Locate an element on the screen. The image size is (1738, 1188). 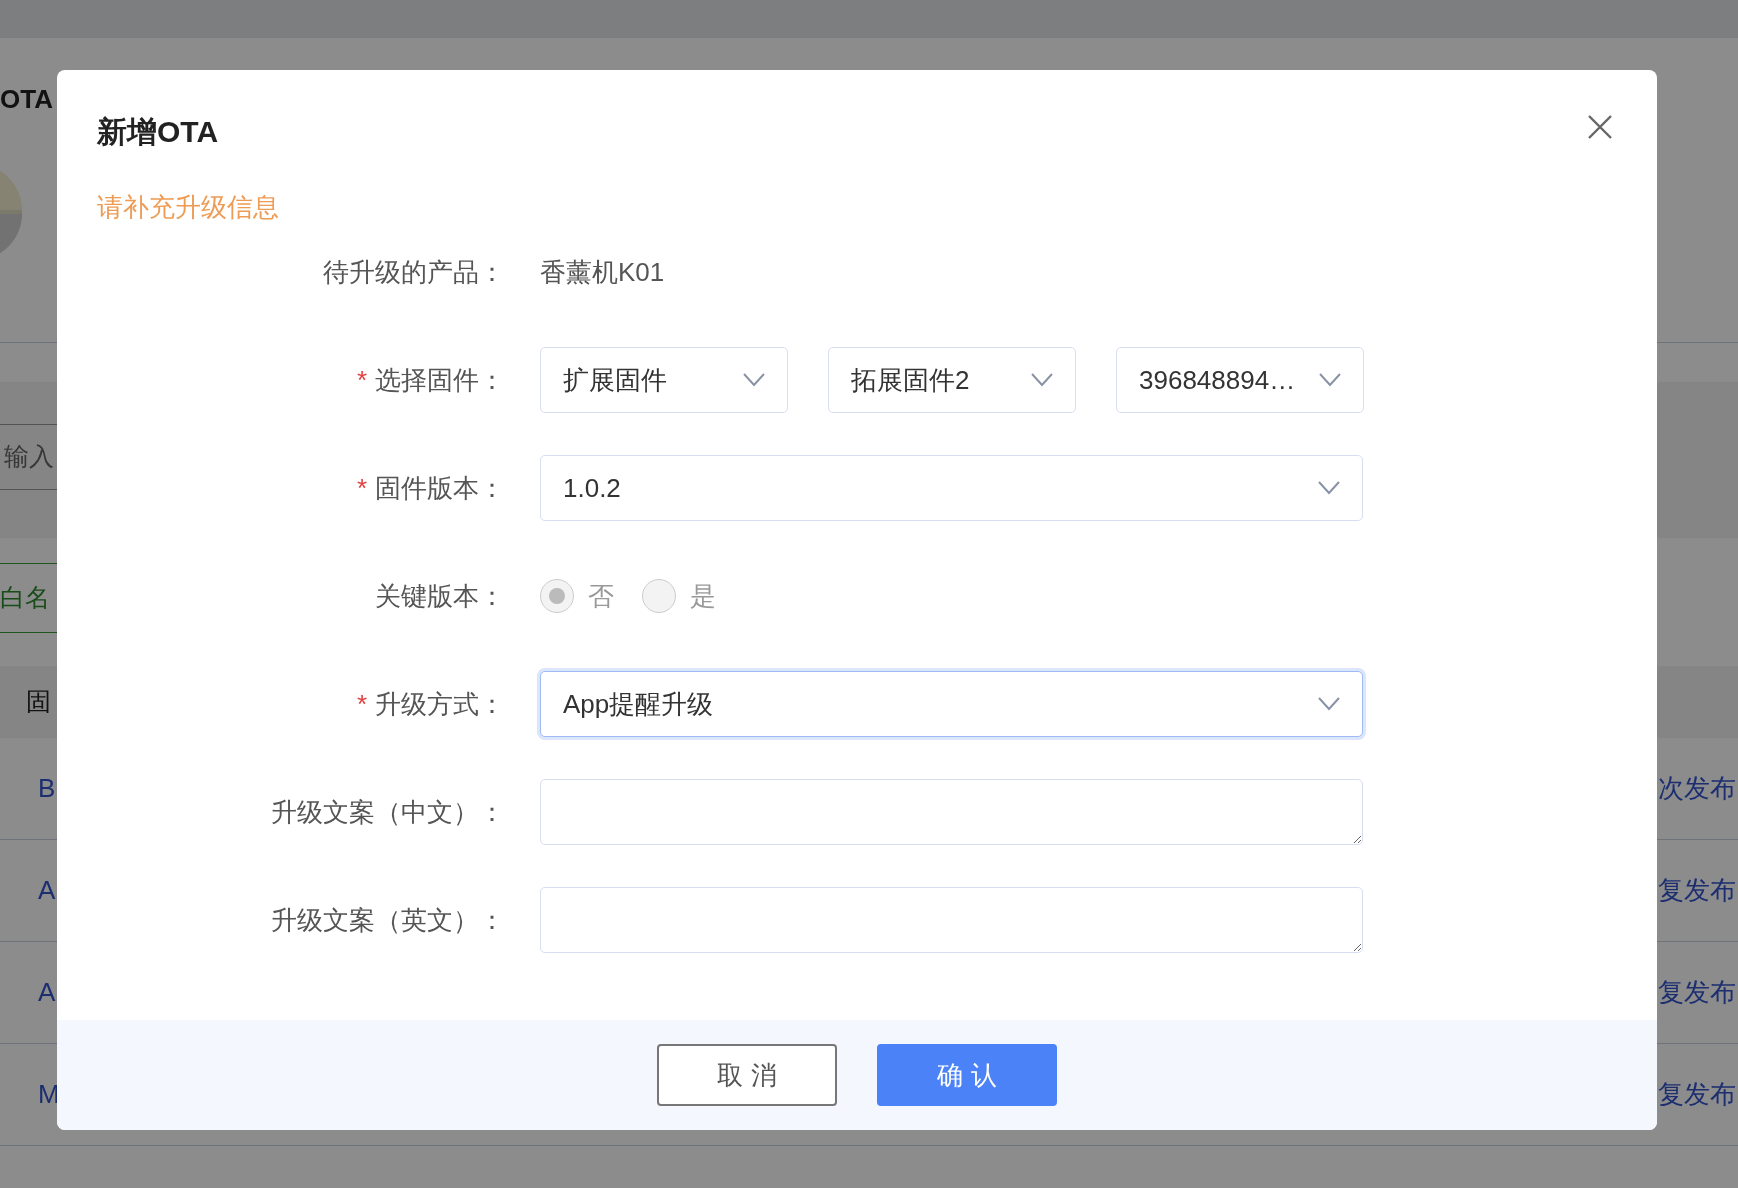
field-value: 香薰机K01 is located at coordinates (602, 272).